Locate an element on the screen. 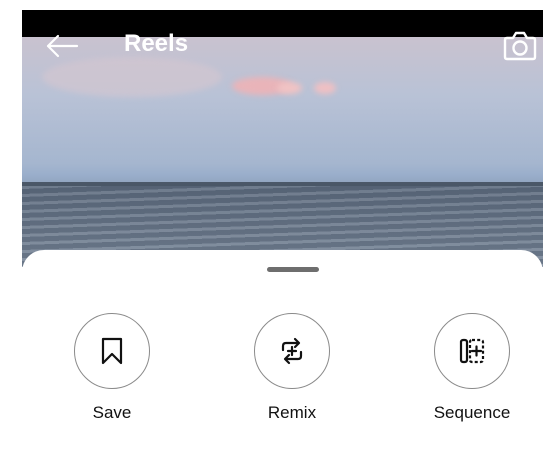 This screenshot has width=543, height=456. save-label: Save is located at coordinates (112, 412).